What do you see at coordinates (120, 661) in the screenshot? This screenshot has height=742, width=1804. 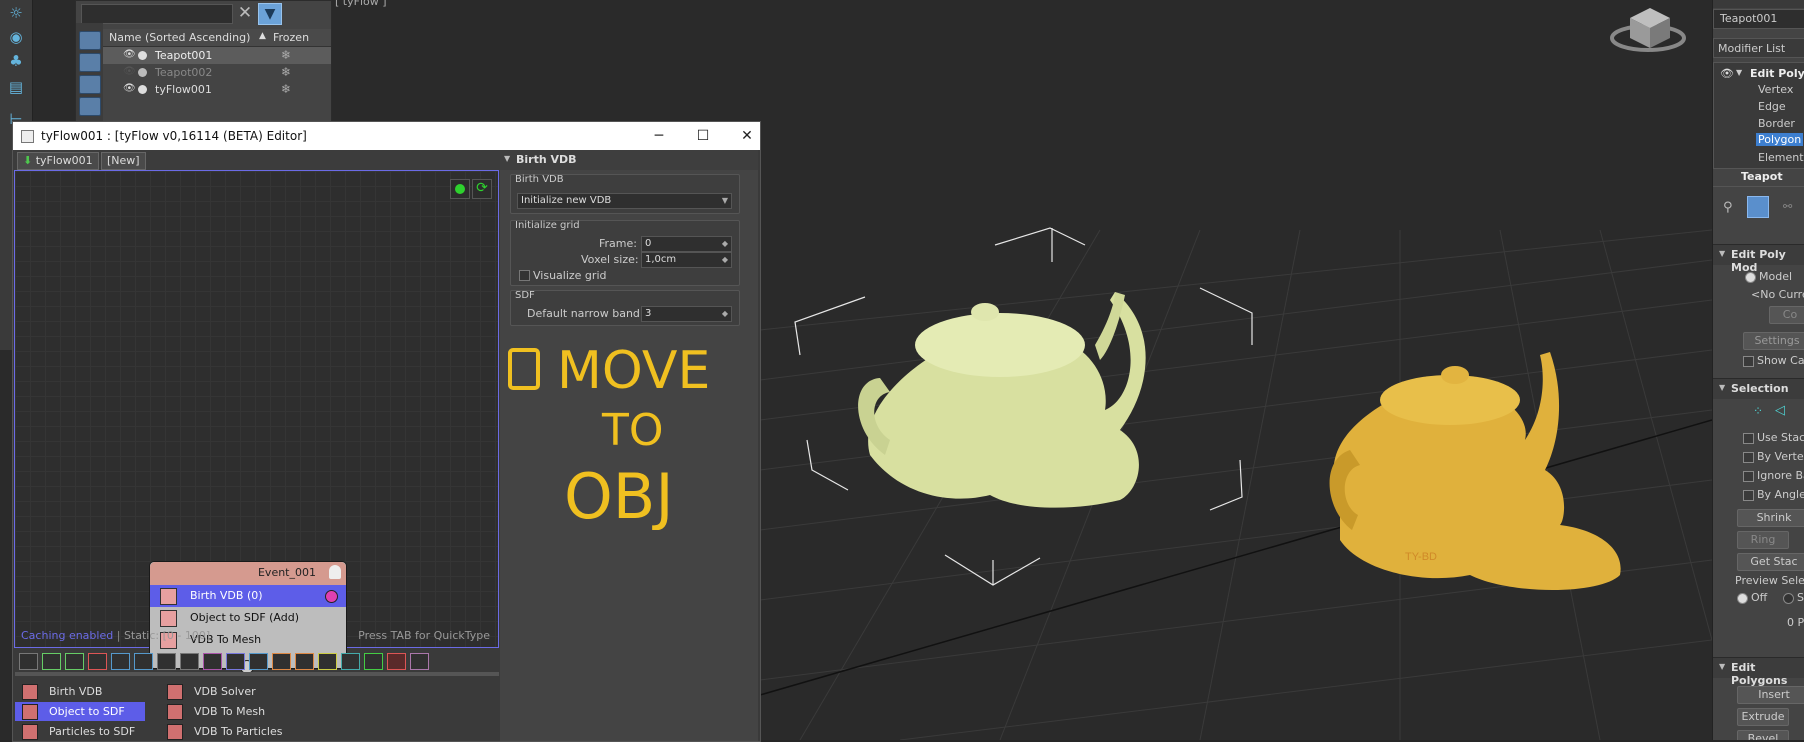 I see `category-force-icon` at bounding box center [120, 661].